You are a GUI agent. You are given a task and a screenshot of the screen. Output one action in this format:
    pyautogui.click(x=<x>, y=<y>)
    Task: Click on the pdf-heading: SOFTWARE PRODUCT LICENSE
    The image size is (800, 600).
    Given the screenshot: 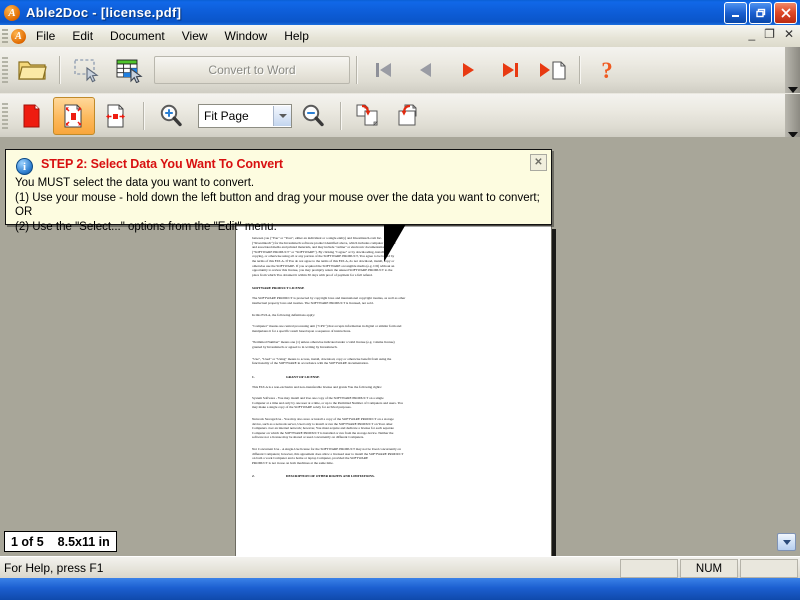 What is the action you would take?
    pyautogui.click(x=278, y=288)
    